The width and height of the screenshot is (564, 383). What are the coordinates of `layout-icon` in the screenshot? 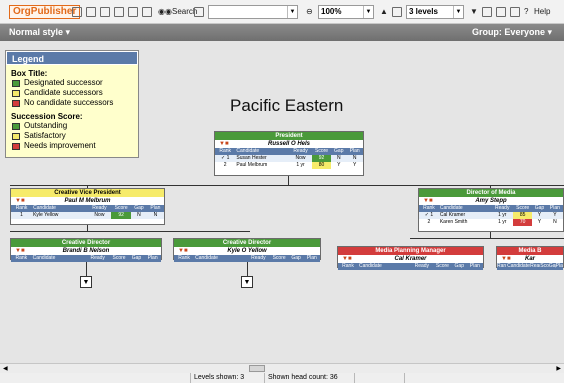 It's located at (487, 12).